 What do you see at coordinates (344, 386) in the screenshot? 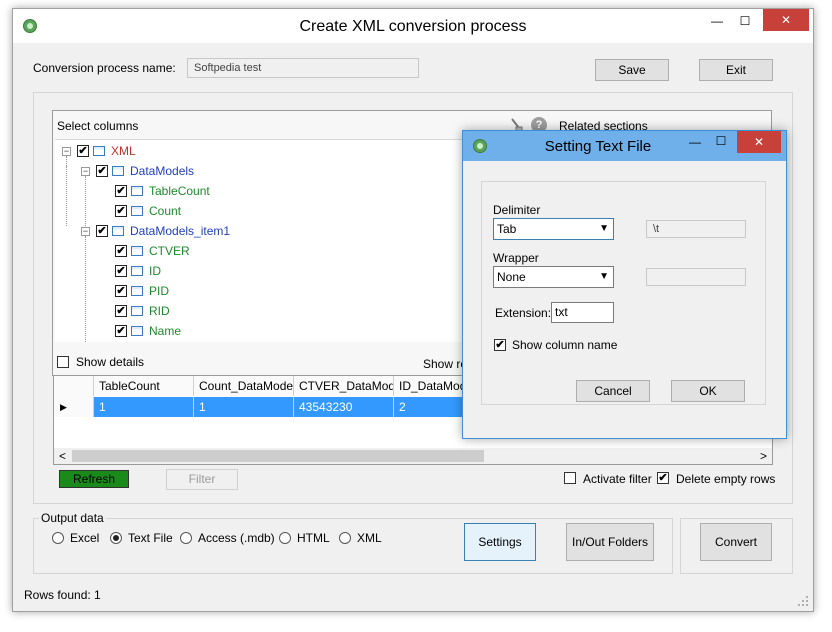
I see `grid-column-header: CTVER_DataMode` at bounding box center [344, 386].